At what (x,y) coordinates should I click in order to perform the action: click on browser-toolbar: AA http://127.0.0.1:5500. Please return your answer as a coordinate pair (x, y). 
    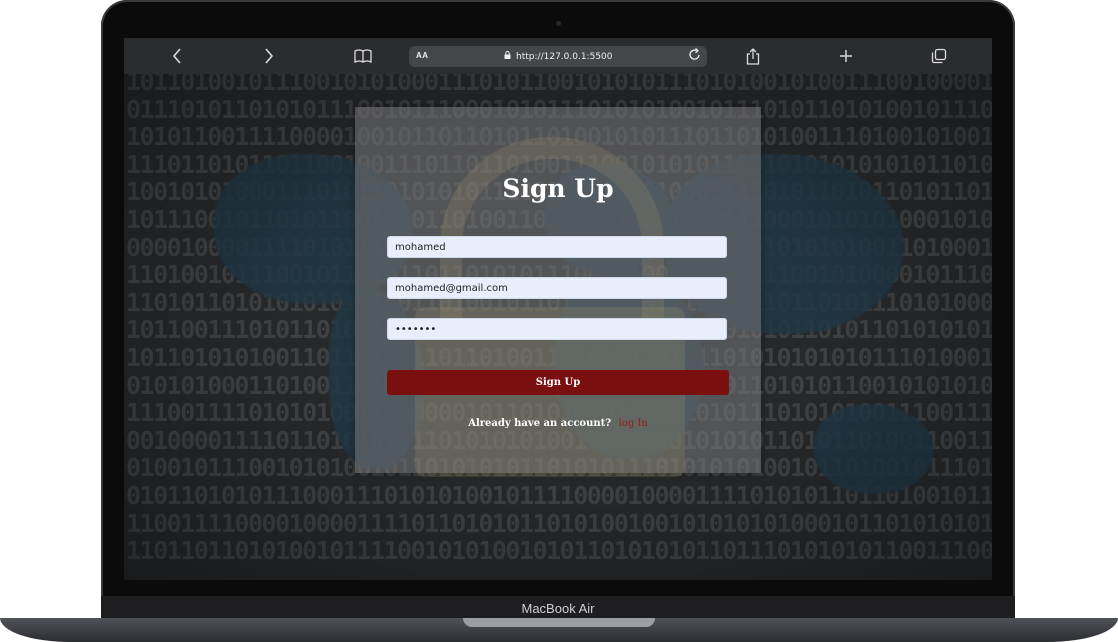
    Looking at the image, I should click on (558, 56).